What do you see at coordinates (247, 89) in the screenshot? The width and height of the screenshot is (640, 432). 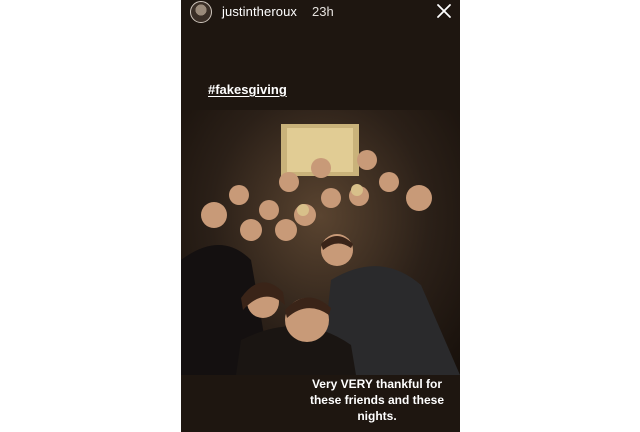 I see `hashtag-sticker: #fakesgiving` at bounding box center [247, 89].